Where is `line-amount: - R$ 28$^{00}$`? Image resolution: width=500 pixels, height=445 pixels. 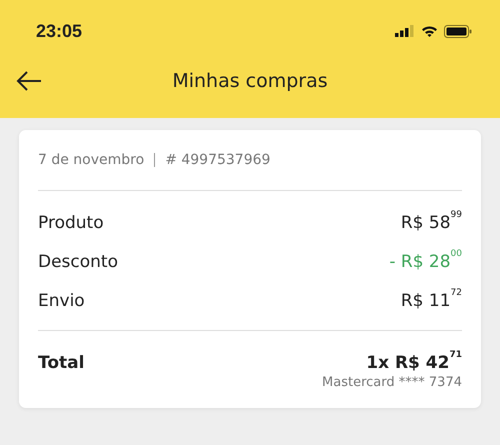
line-amount: - R$ 28$^{00}$ is located at coordinates (425, 262).